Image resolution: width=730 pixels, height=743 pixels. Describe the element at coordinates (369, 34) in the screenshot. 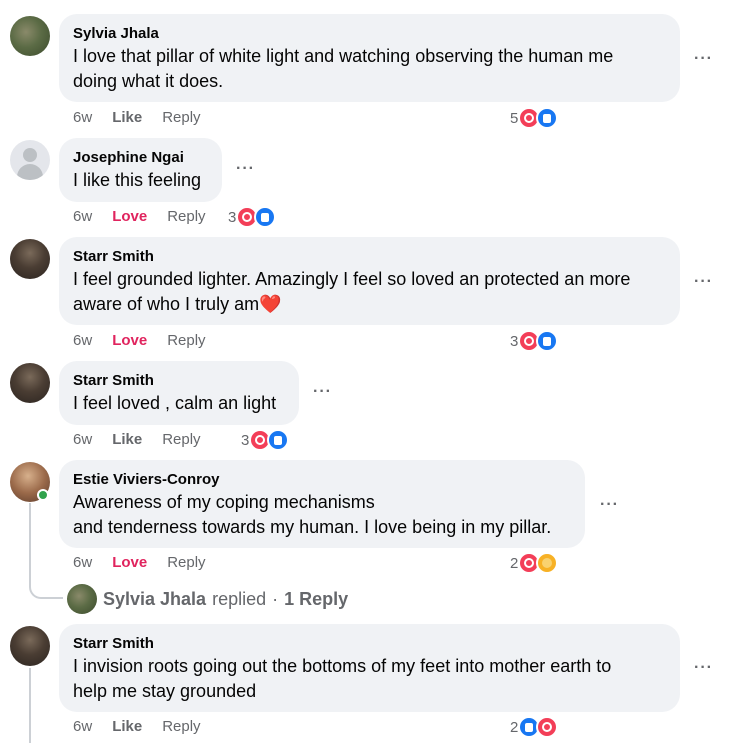

I see `comment-author: Sylvia Jhala` at that location.